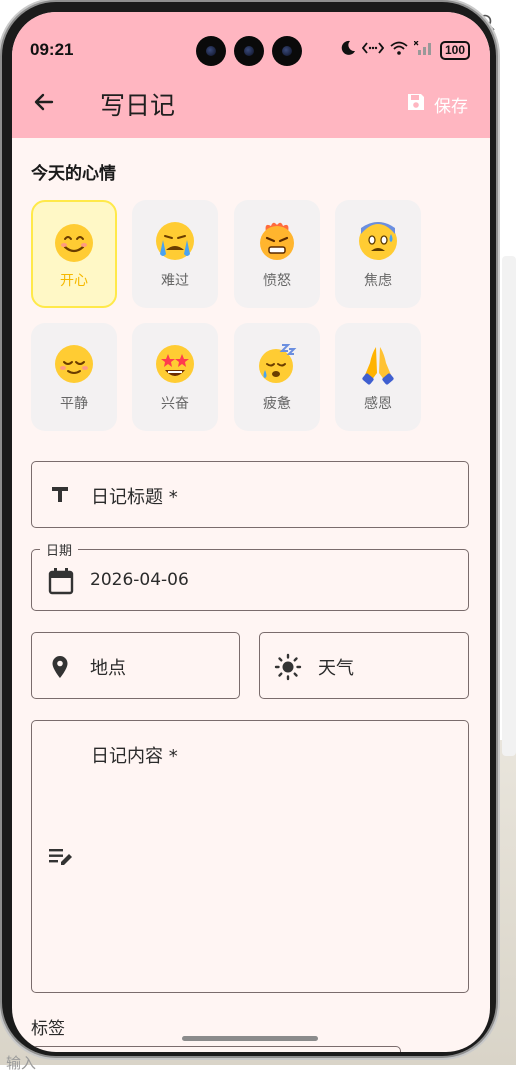 Image resolution: width=516 pixels, height=1073 pixels. I want to click on floppy-disk-icon, so click(416, 104).